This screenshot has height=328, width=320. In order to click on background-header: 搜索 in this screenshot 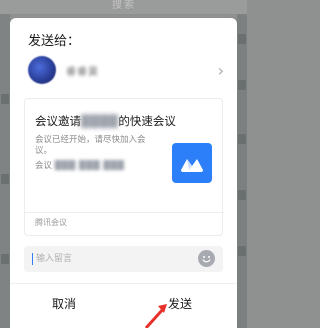, I will do `click(123, 7)`.